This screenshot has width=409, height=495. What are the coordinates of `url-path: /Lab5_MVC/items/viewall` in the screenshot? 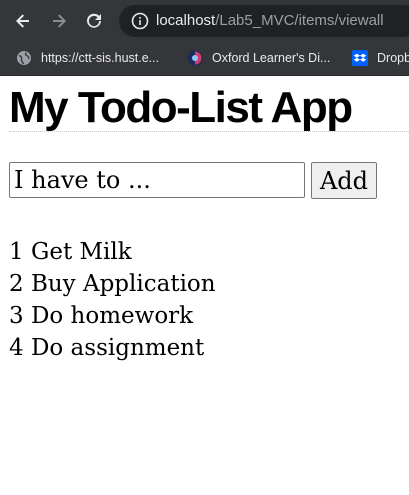 It's located at (299, 20).